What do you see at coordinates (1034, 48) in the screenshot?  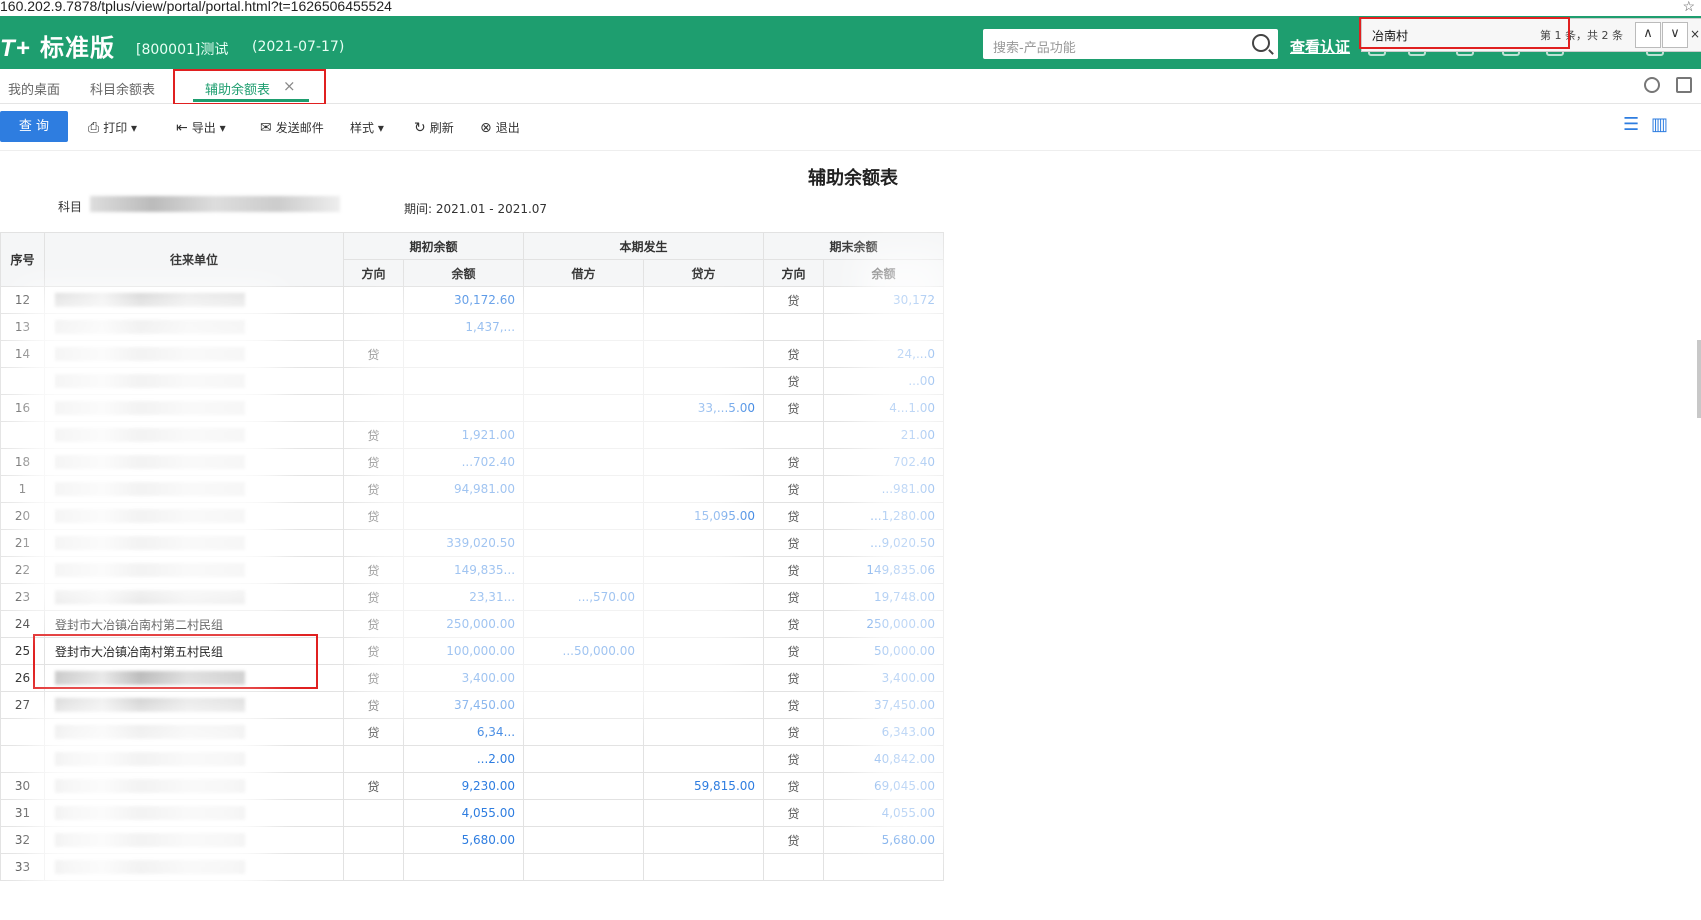 I see `search-placeholder: 搜索-产品功能` at bounding box center [1034, 48].